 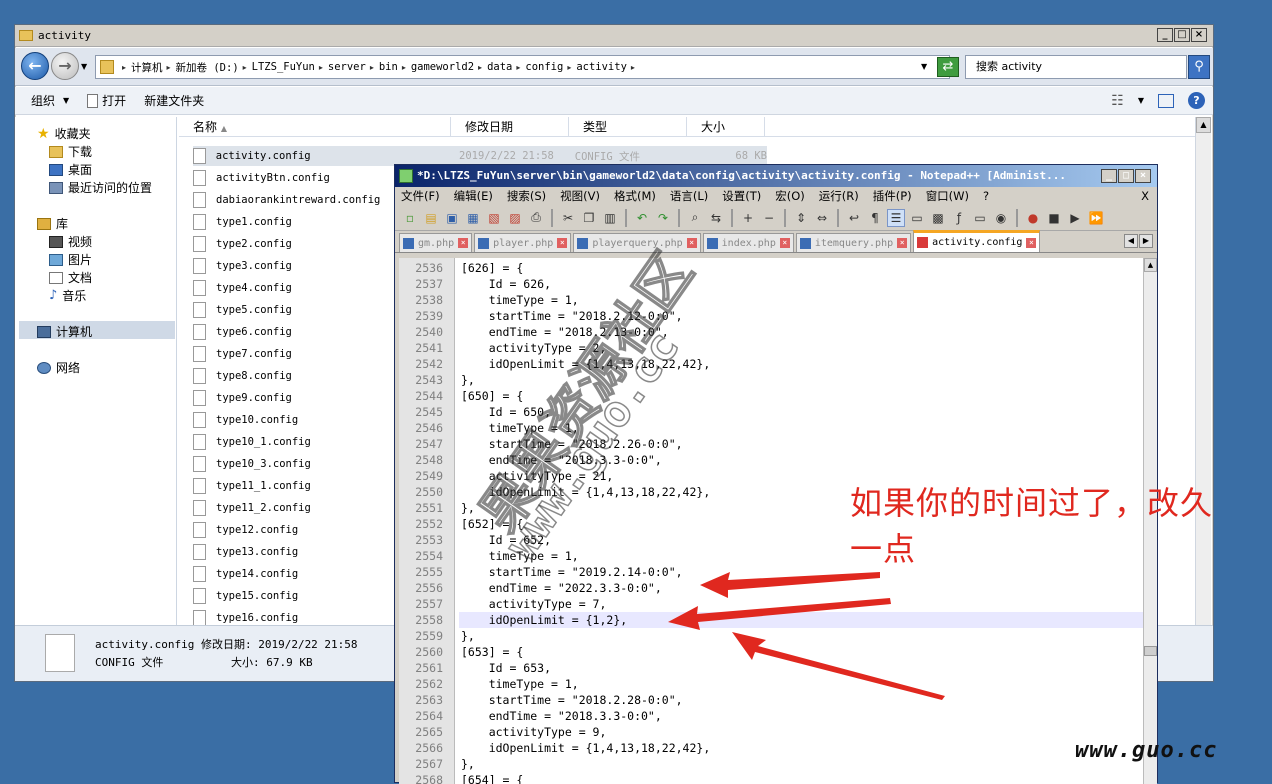 I want to click on arrow-endtime, so click(x=790, y=585).